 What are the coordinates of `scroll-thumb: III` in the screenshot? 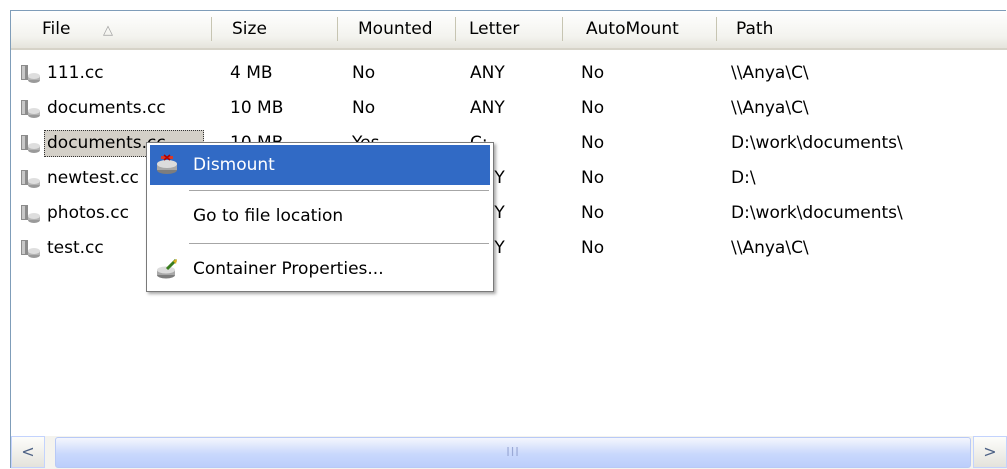 It's located at (513, 452).